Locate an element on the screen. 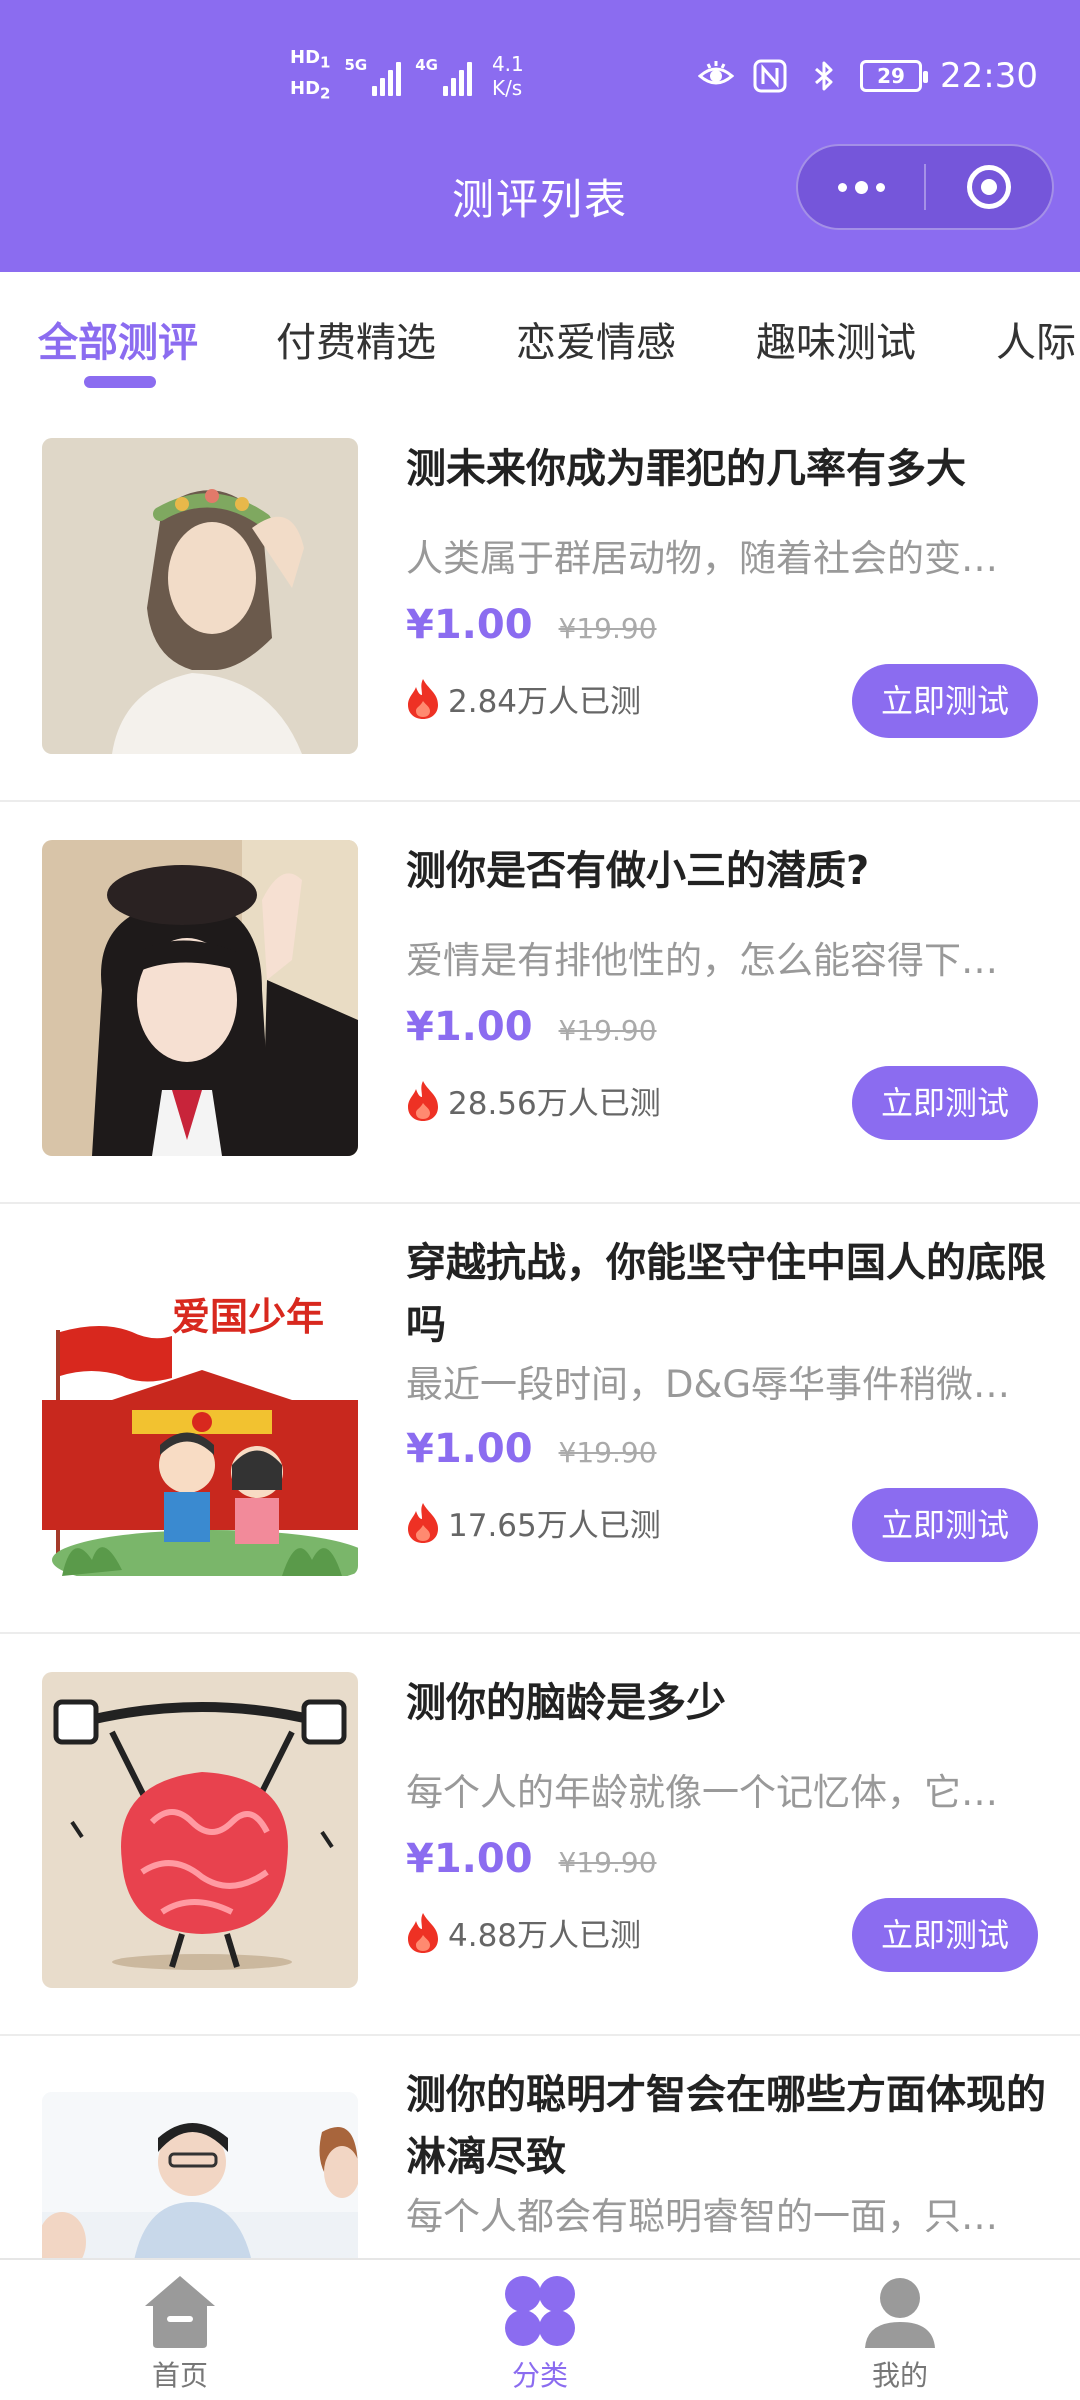 This screenshot has height=2400, width=1080. target-icon is located at coordinates (989, 187).